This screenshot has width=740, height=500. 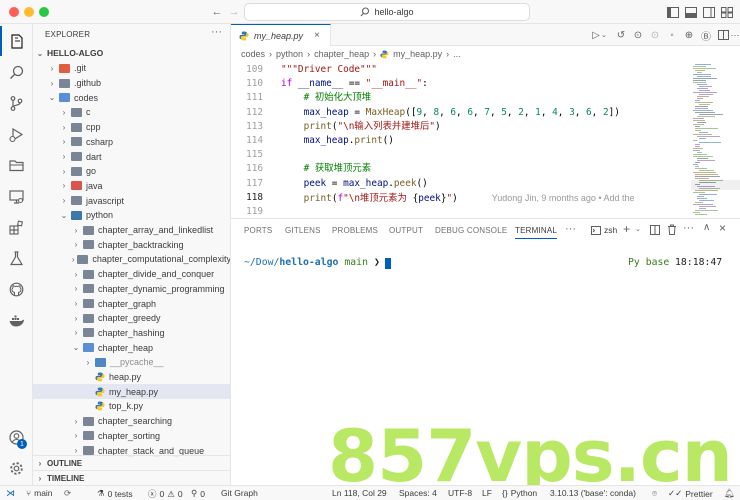 I want to click on tab-ports: PORTS, so click(x=258, y=230).